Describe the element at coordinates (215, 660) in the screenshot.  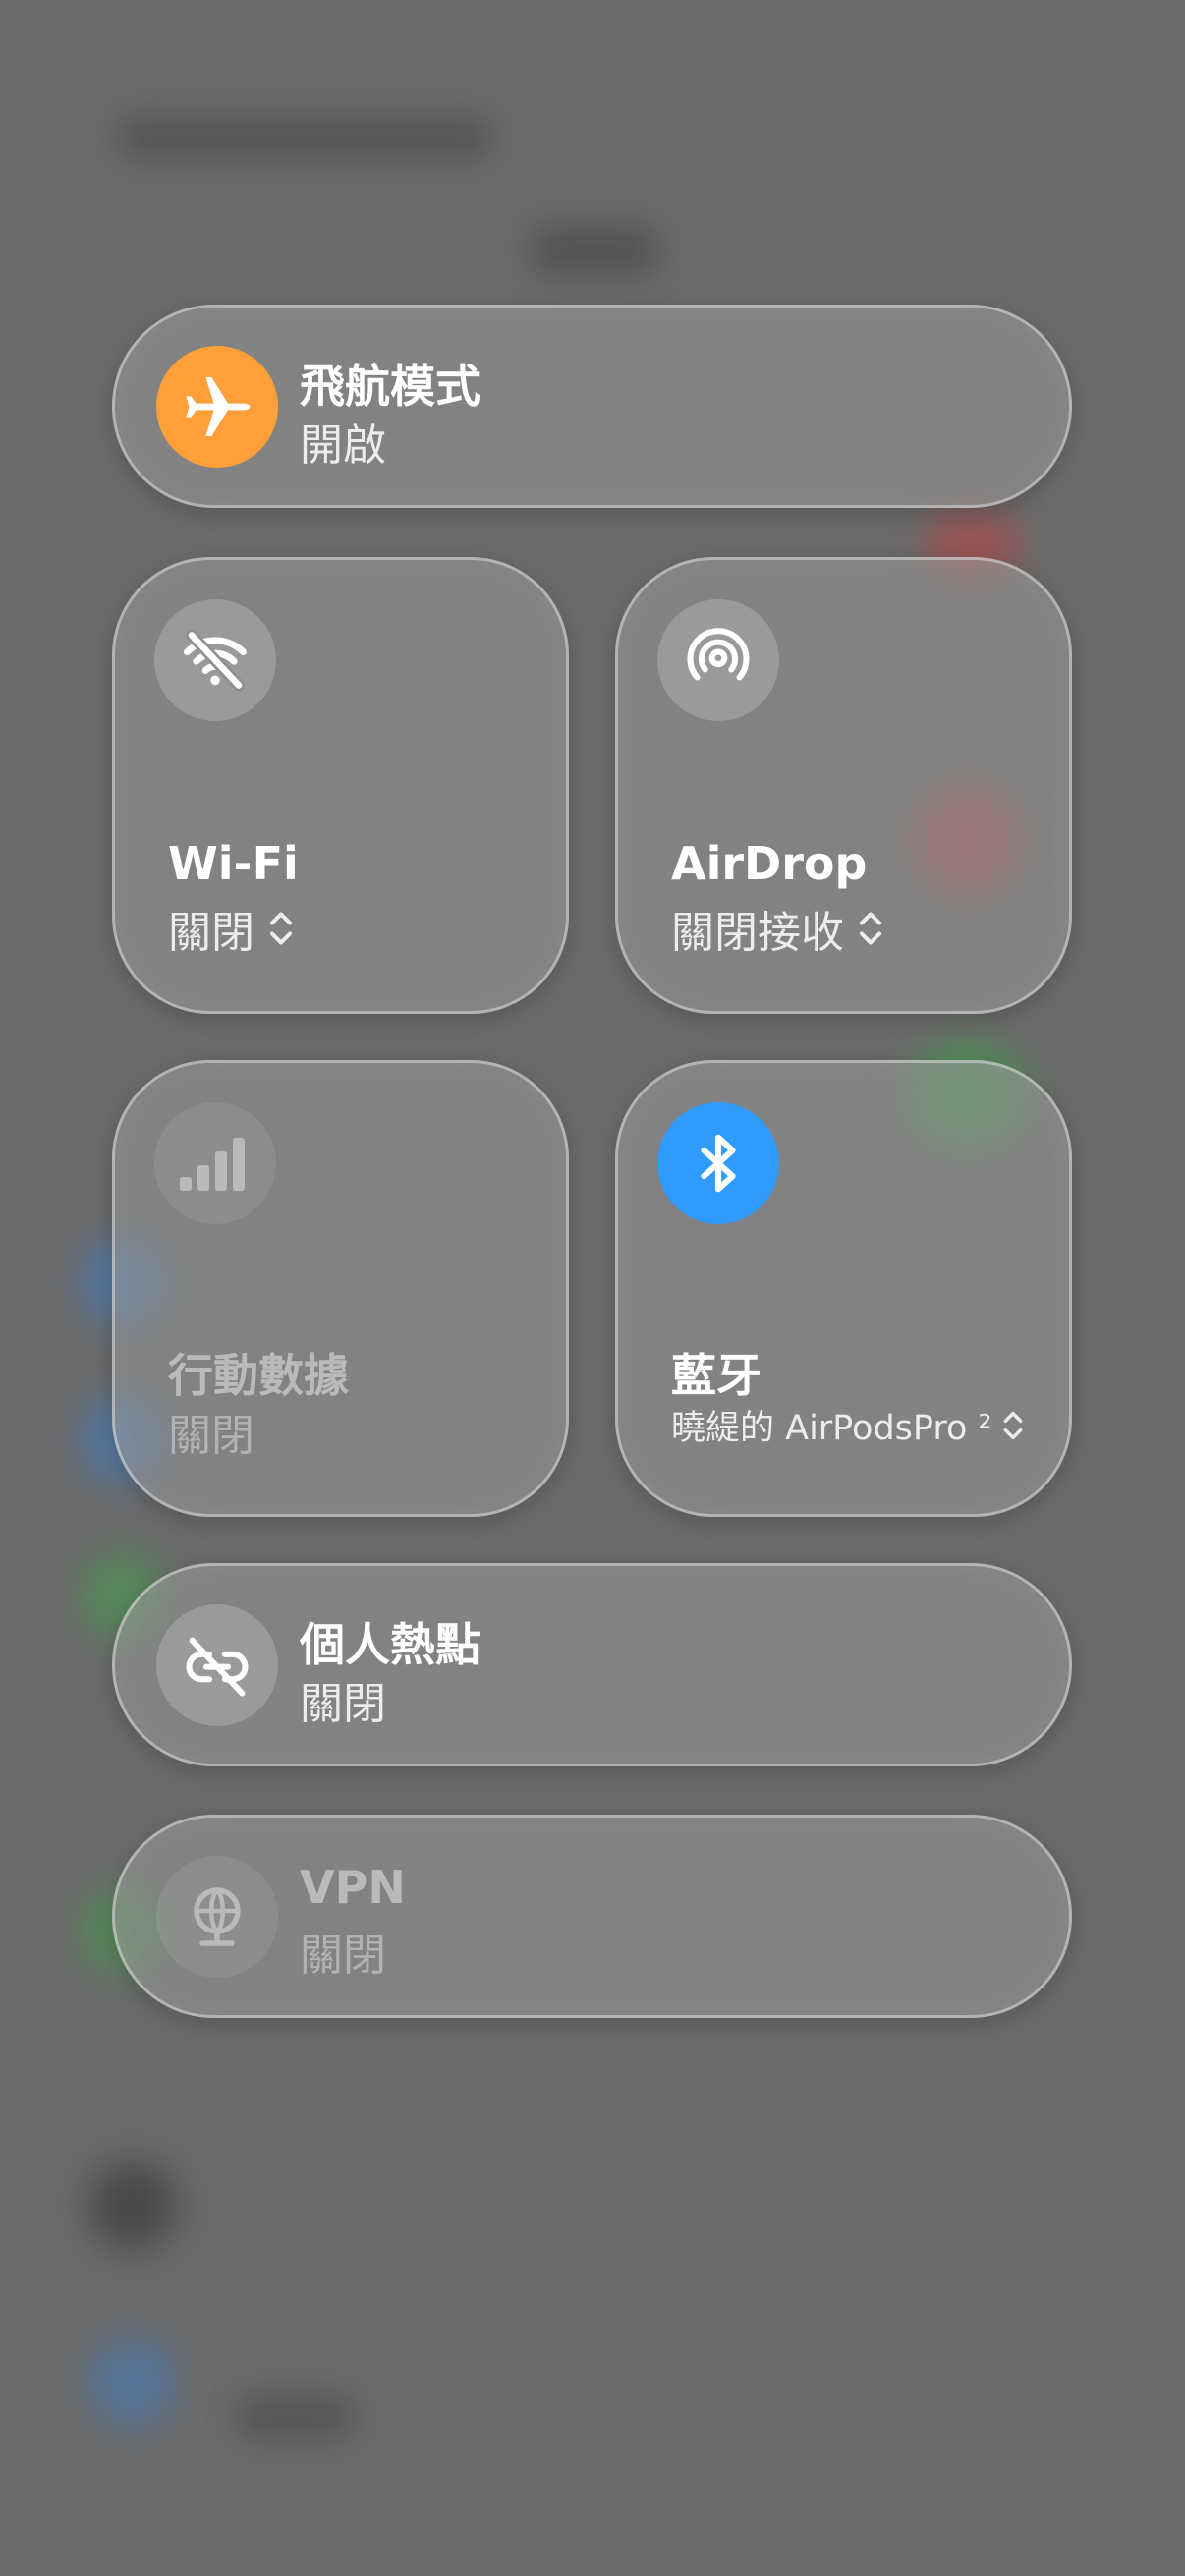
I see `wifi-off-icon` at that location.